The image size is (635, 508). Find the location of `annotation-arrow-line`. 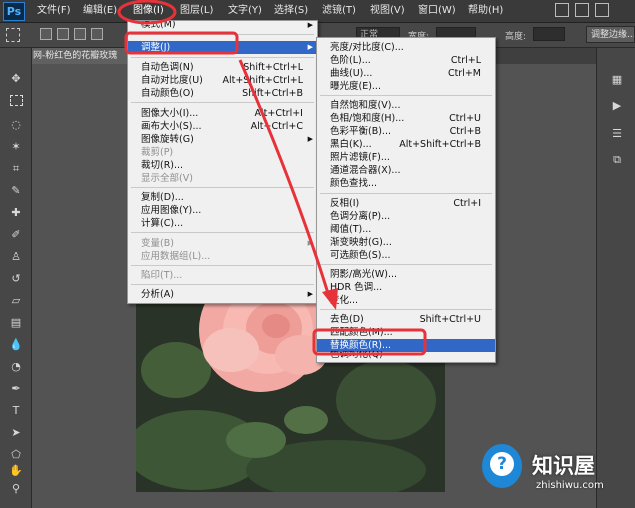

annotation-arrow-line is located at coordinates (285, 180).